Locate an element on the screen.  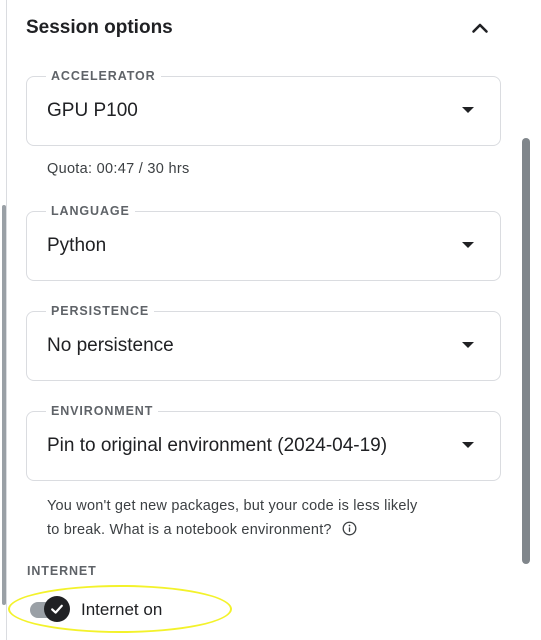
environment-note-line2: to break. is located at coordinates (76, 530).